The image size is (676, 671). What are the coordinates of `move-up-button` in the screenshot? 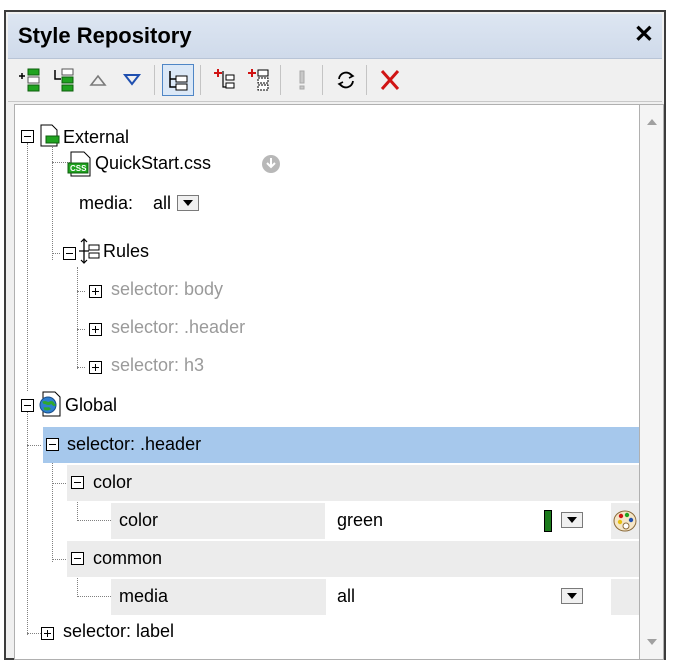 It's located at (98, 80).